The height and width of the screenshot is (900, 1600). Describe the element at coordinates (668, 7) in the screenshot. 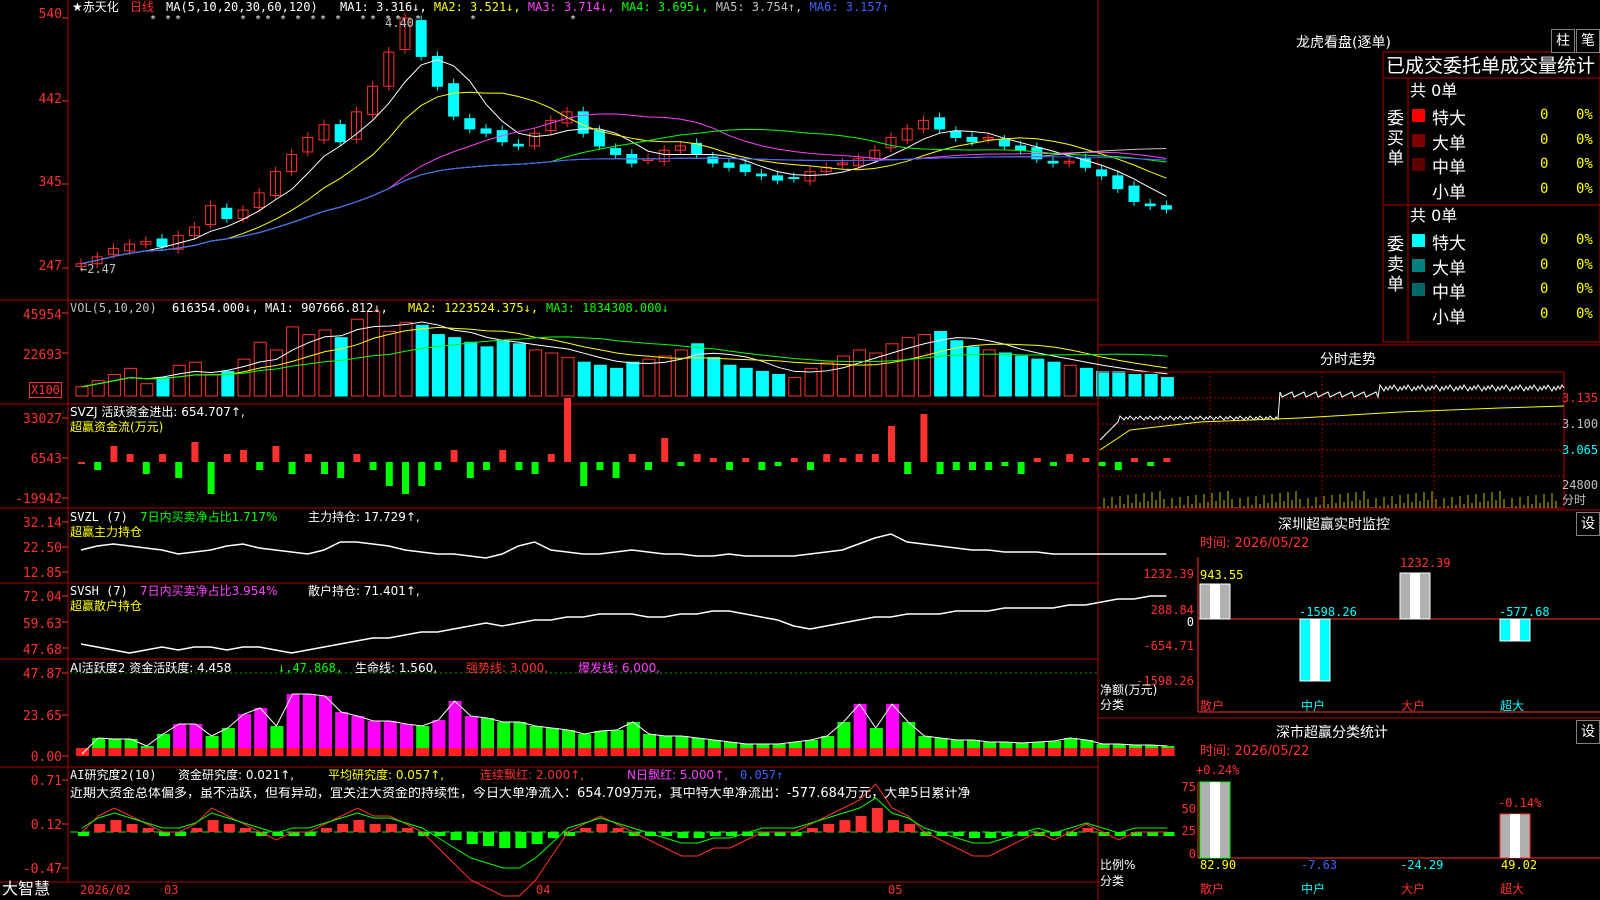

I see `ma-value-4: MA4: 3.695↓,` at that location.